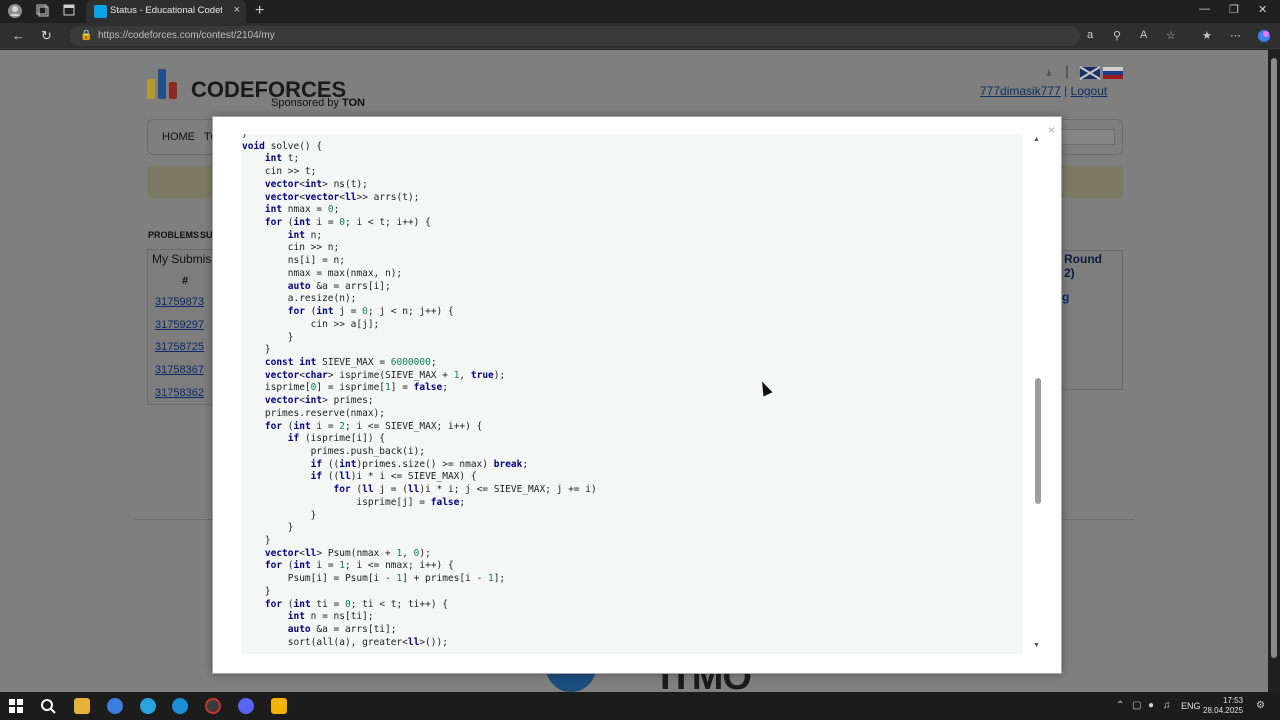 This screenshot has height=720, width=1280. What do you see at coordinates (48, 706) in the screenshot?
I see `search-icon` at bounding box center [48, 706].